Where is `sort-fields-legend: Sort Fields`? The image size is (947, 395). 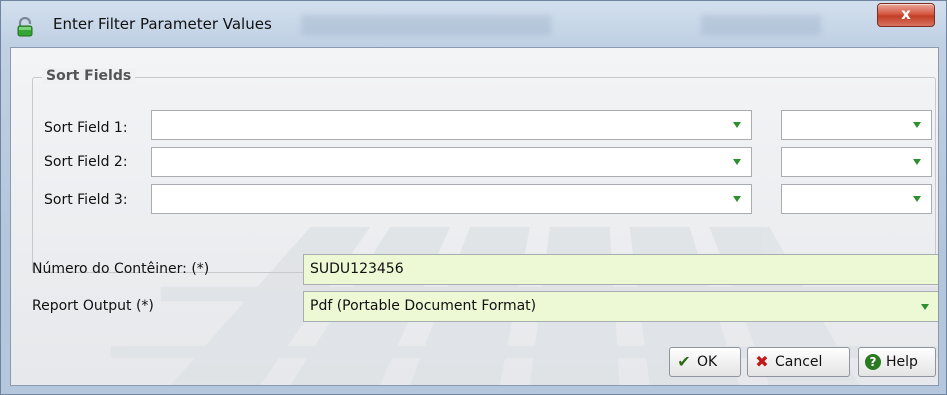 sort-fields-legend: Sort Fields is located at coordinates (89, 76).